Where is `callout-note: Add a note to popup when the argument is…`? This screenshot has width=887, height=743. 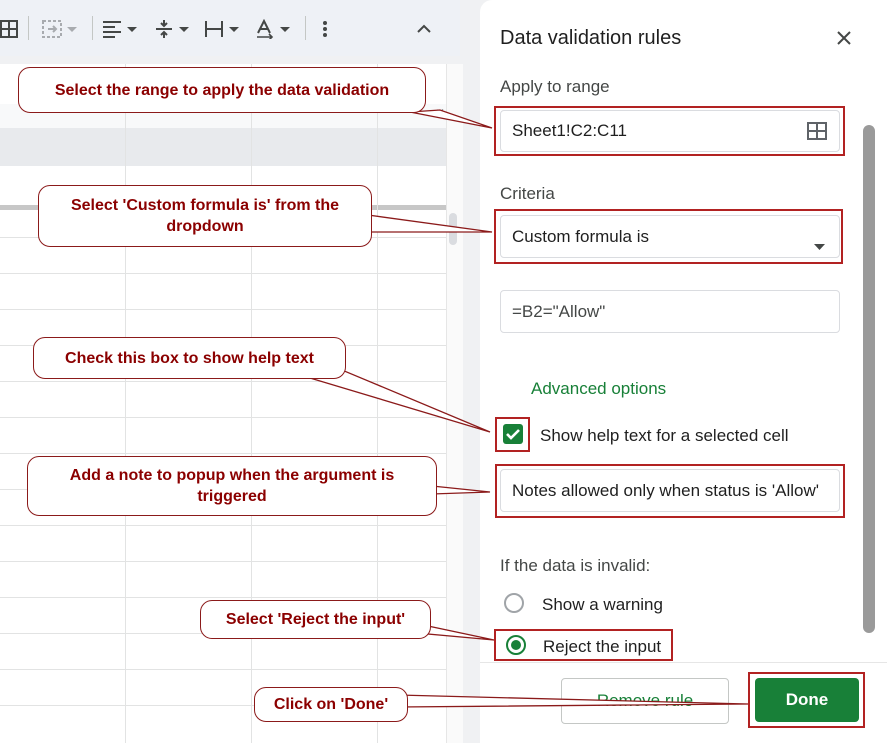
callout-note: Add a note to popup when the argument is… is located at coordinates (232, 486).